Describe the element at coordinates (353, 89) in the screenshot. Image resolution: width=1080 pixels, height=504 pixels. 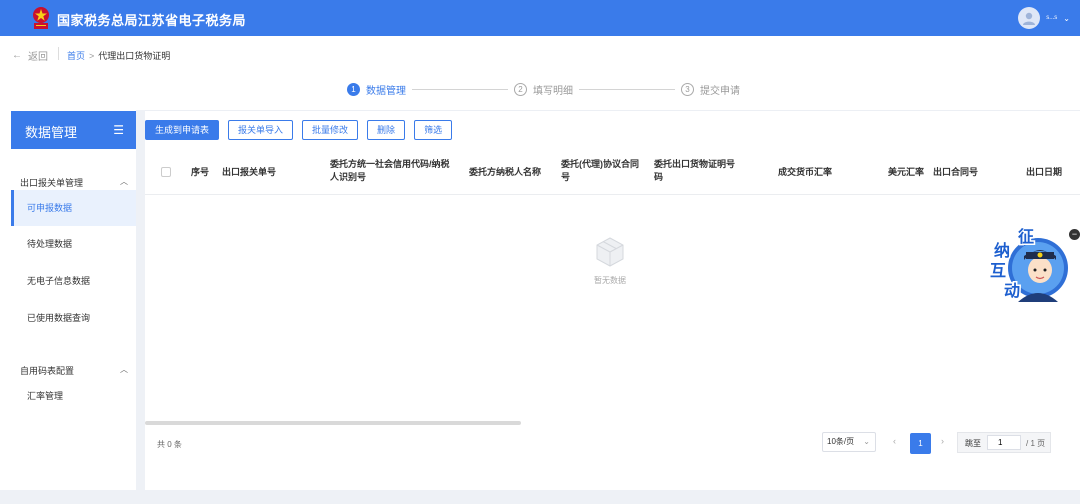
I see `step-number: 1` at that location.